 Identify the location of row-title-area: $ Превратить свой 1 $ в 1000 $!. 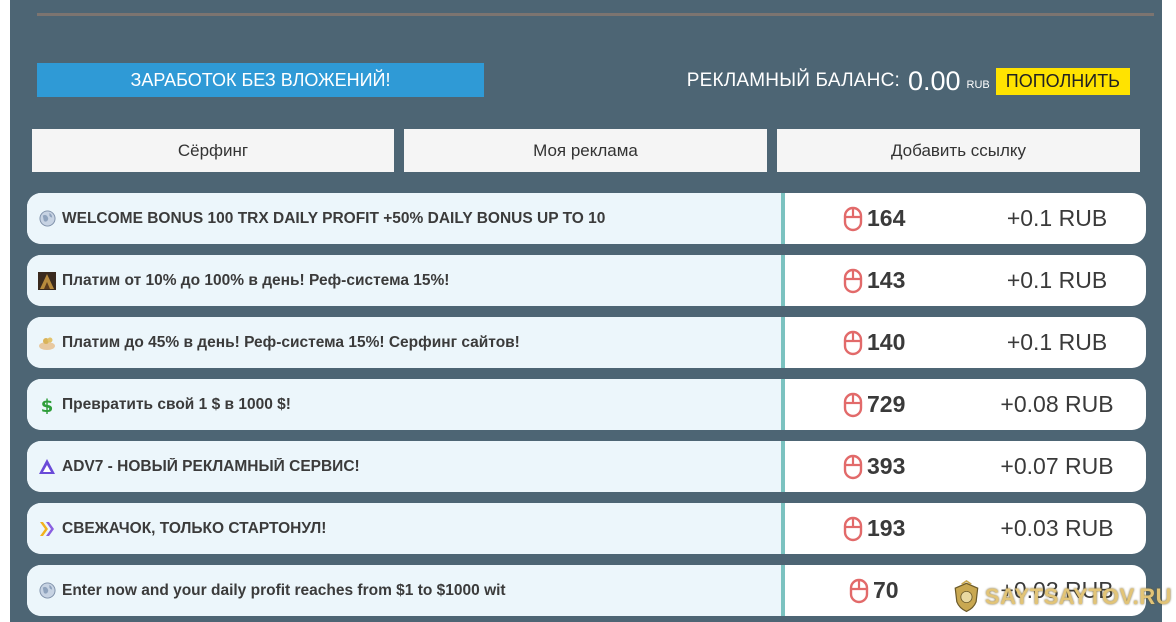
(404, 404).